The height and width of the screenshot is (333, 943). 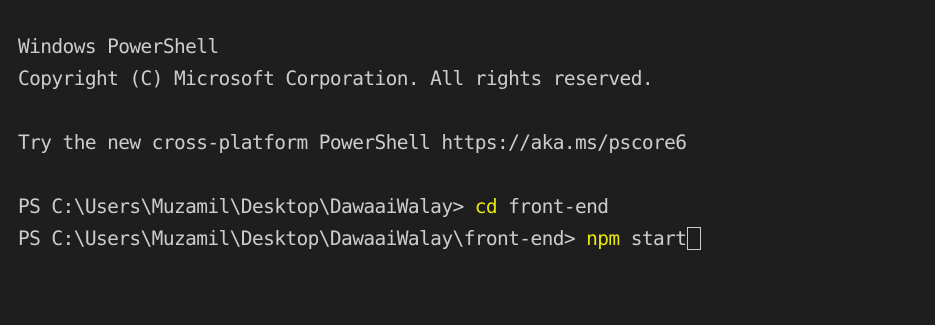 What do you see at coordinates (118, 46) in the screenshot?
I see `header-line: Windows PowerShell` at bounding box center [118, 46].